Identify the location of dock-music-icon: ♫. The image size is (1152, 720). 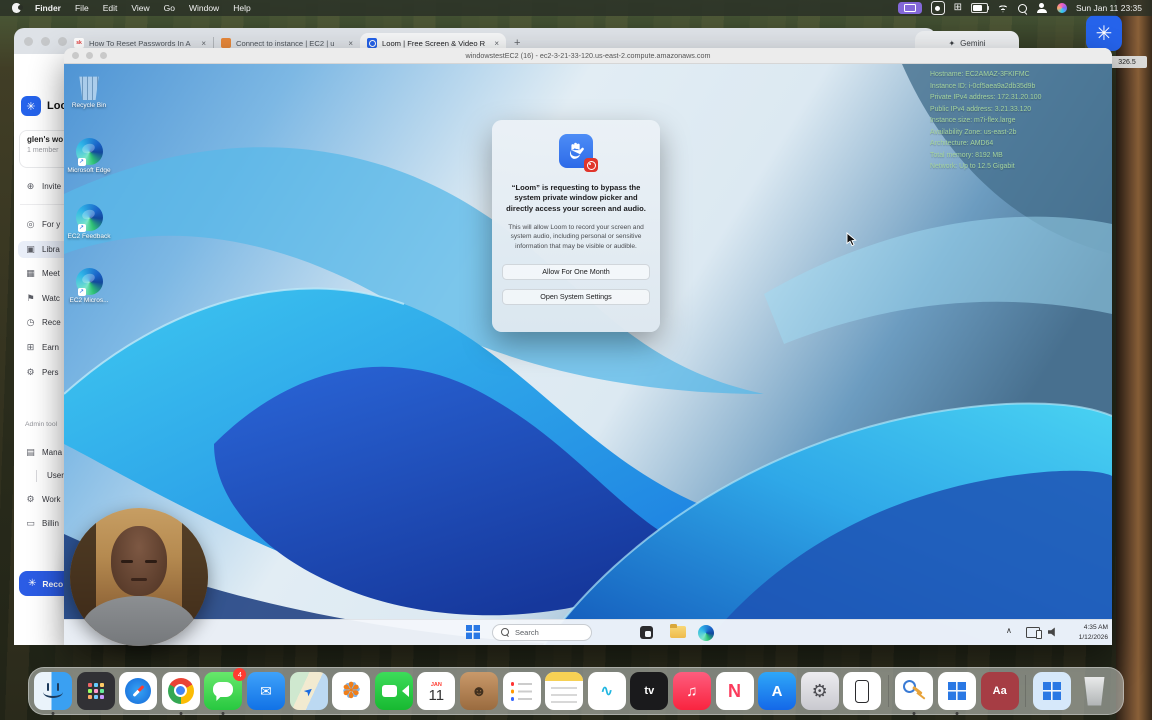
(691, 691).